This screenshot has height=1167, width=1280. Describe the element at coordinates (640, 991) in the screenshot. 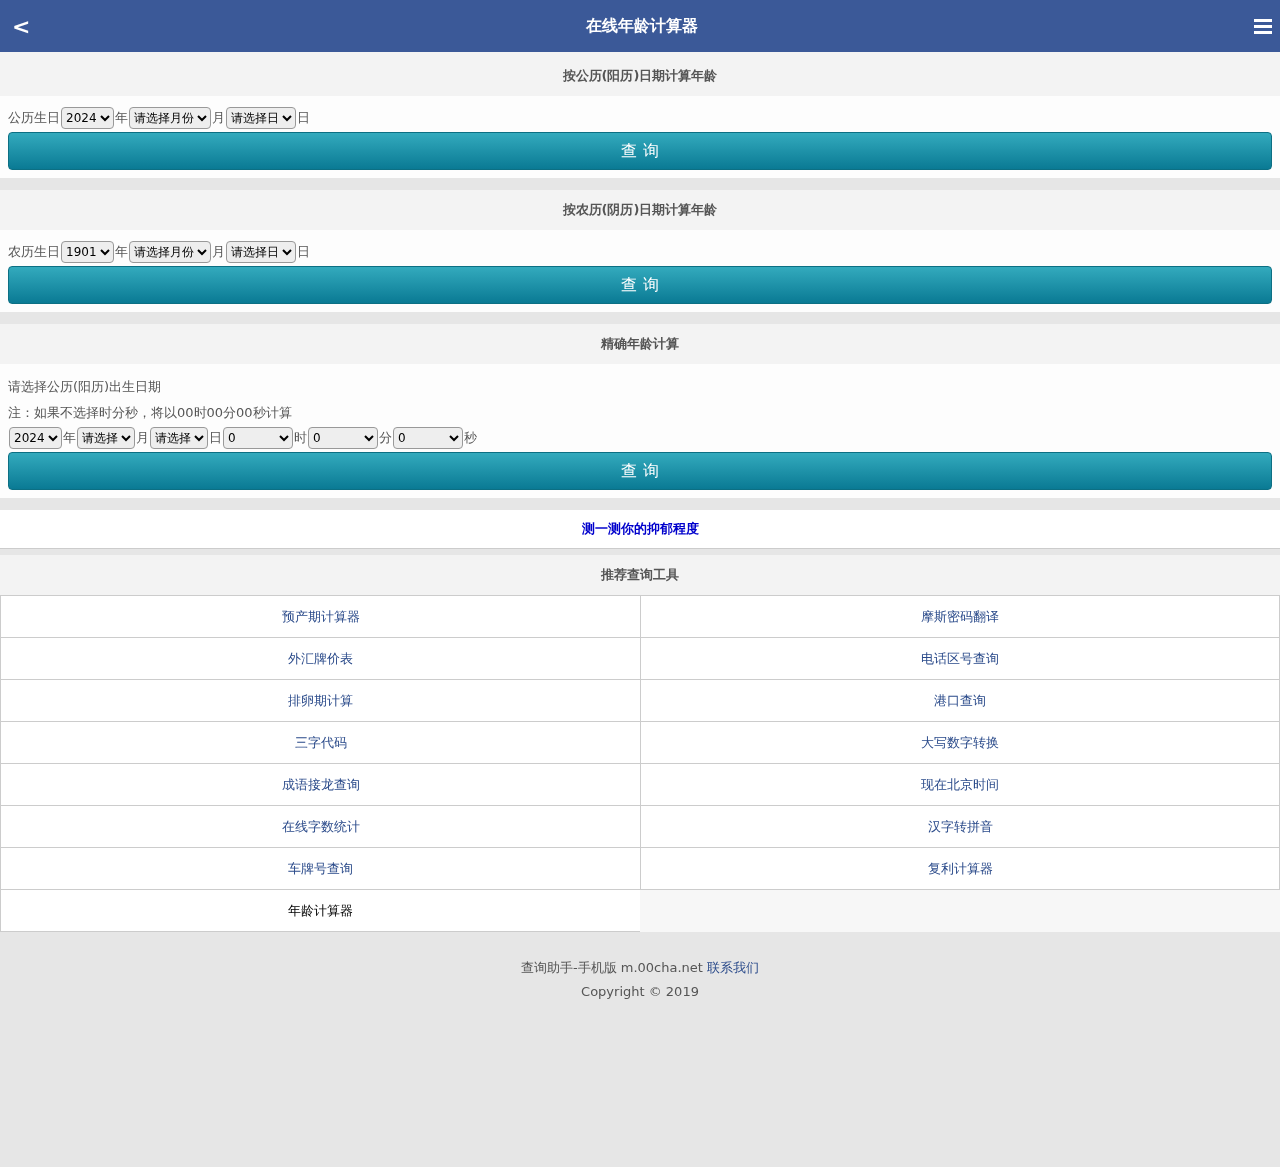

I see `copyright-text: Copyright © 2019` at that location.